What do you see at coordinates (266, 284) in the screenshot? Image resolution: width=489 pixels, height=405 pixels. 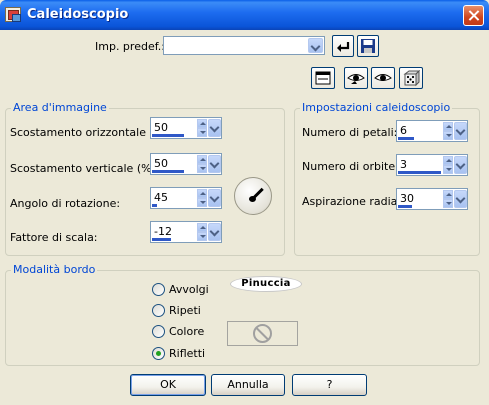 I see `watermark-logo: Pinuccia` at bounding box center [266, 284].